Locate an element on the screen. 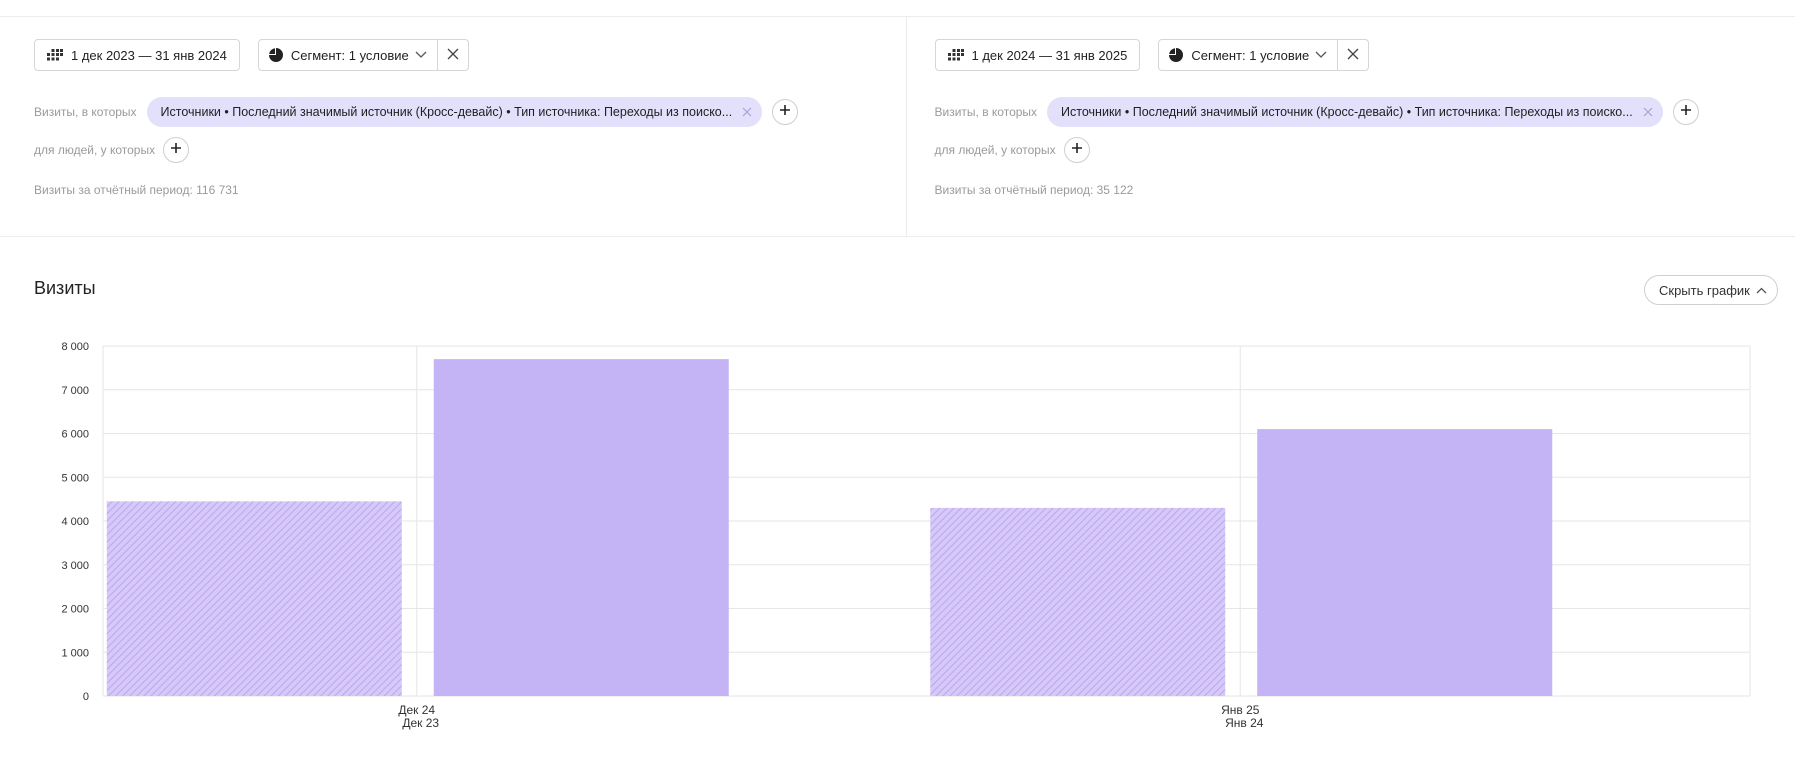 This screenshot has width=1795, height=763. hide-chart-label: Скрыть график is located at coordinates (1704, 290).